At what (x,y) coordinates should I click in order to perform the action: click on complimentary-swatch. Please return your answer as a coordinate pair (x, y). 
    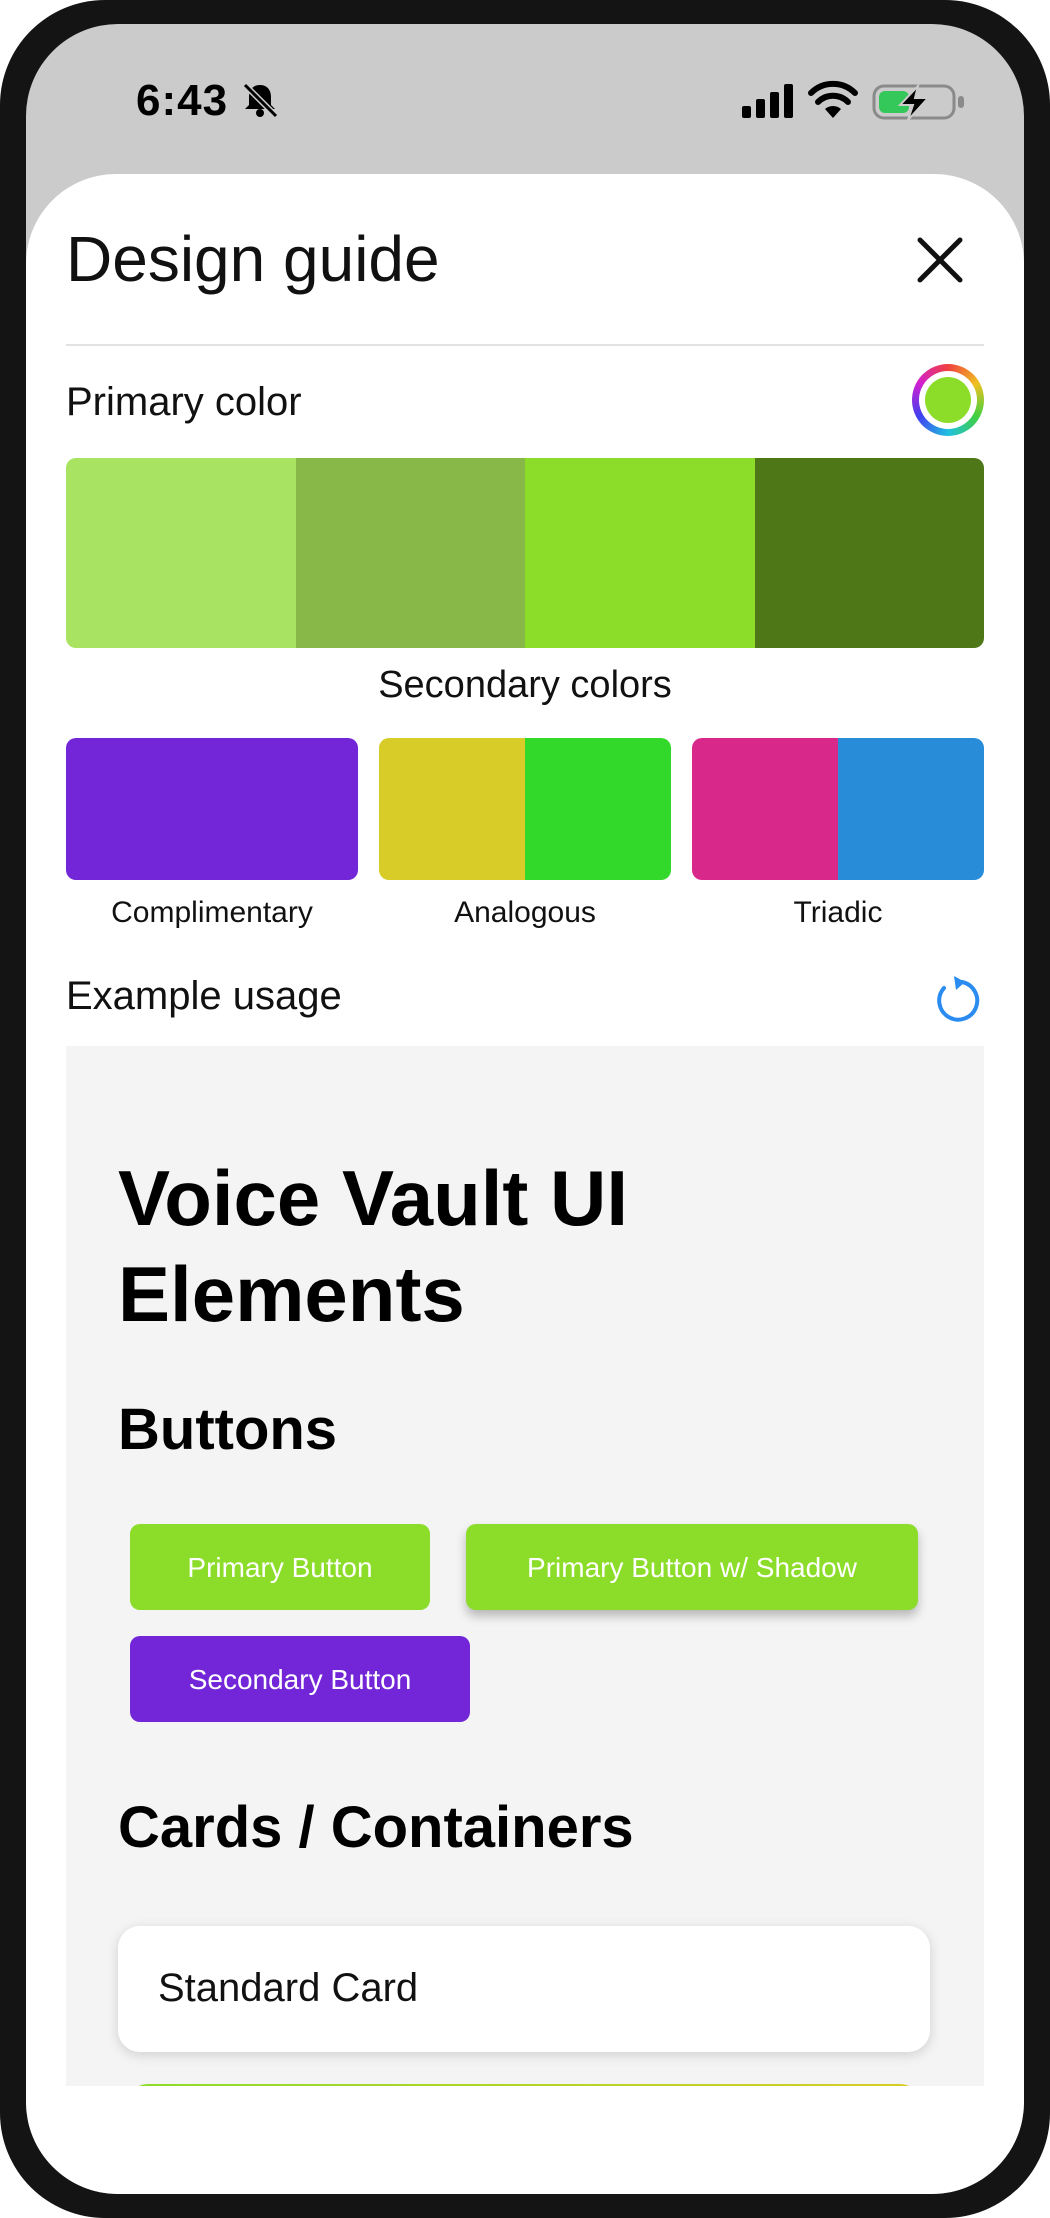
    Looking at the image, I should click on (212, 809).